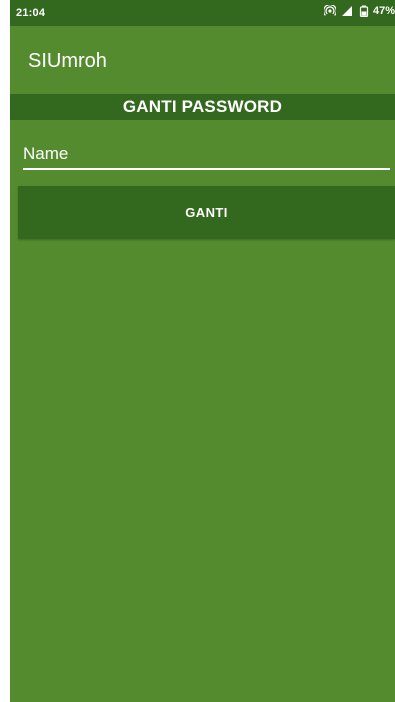 This screenshot has height=702, width=395. Describe the element at coordinates (202, 13) in the screenshot. I see `status-bar: 21:04 47%` at that location.